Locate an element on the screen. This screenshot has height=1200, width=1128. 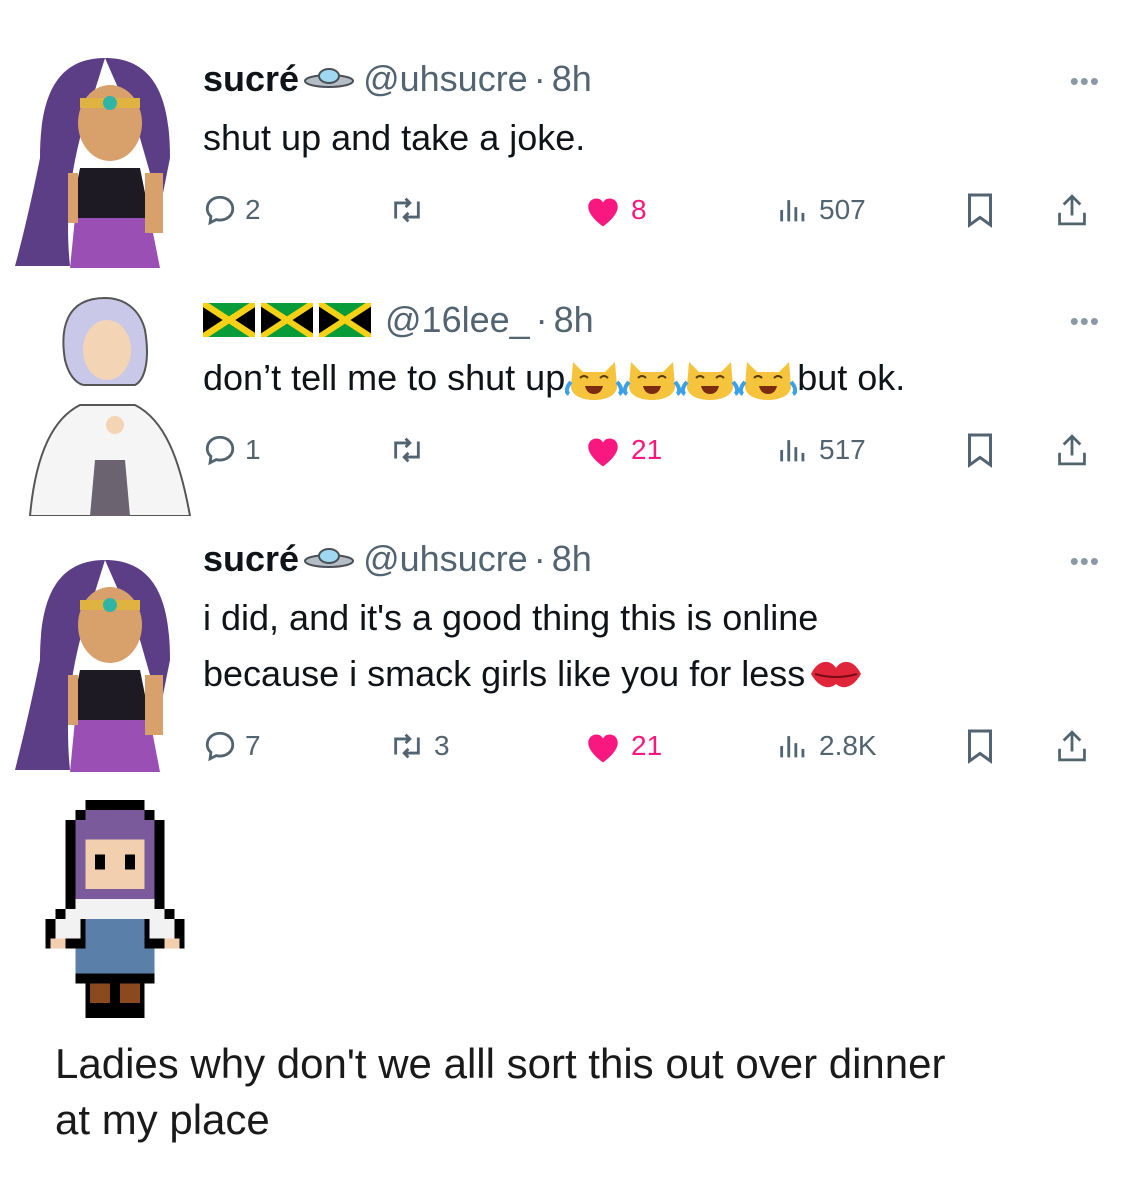
tweet-text-suffix: but ok. is located at coordinates (851, 377).